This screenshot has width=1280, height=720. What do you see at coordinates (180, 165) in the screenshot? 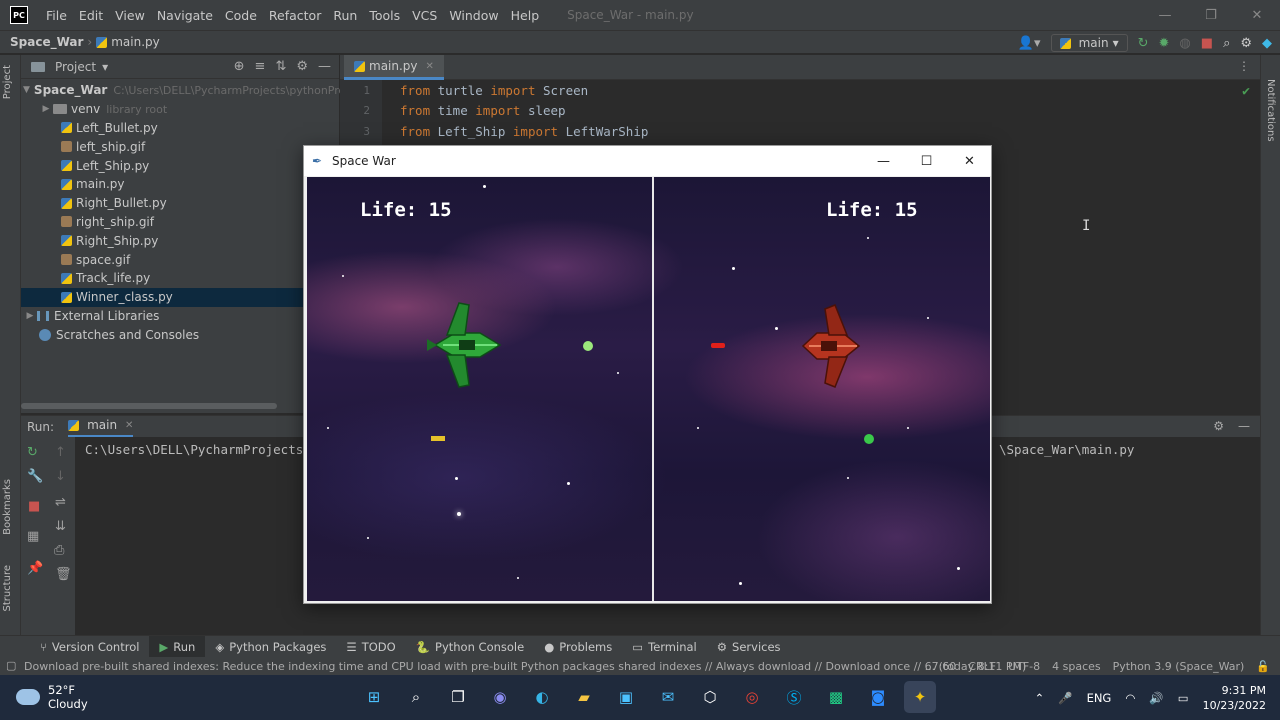
I see `tree-item-file: Left_Ship.py` at bounding box center [180, 165].